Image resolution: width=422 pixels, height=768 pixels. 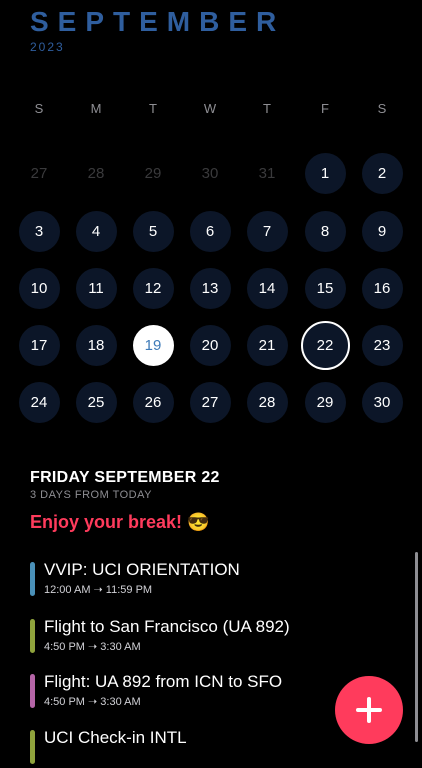 I want to click on day-cell-21: 21, so click(x=267, y=345).